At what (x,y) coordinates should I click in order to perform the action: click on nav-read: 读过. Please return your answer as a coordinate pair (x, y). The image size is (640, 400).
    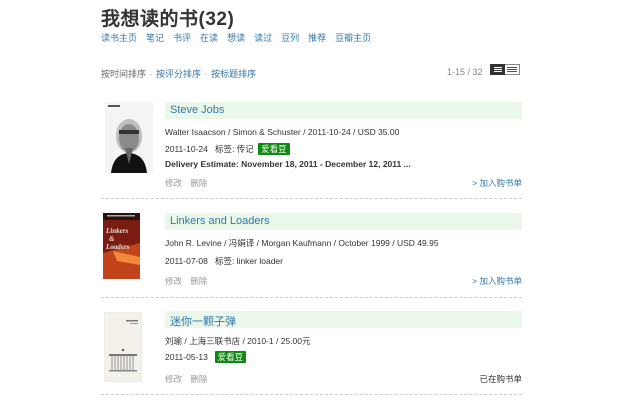
    Looking at the image, I should click on (263, 37).